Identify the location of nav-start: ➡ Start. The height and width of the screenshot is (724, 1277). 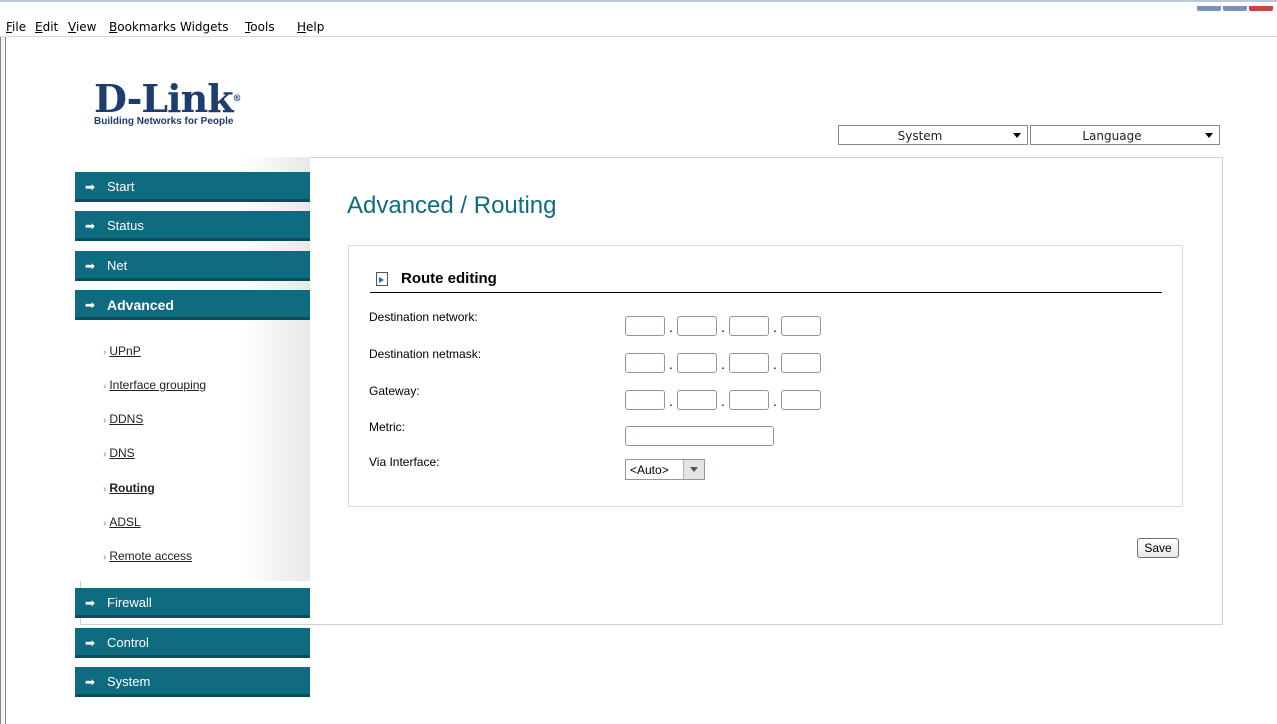
(192, 187).